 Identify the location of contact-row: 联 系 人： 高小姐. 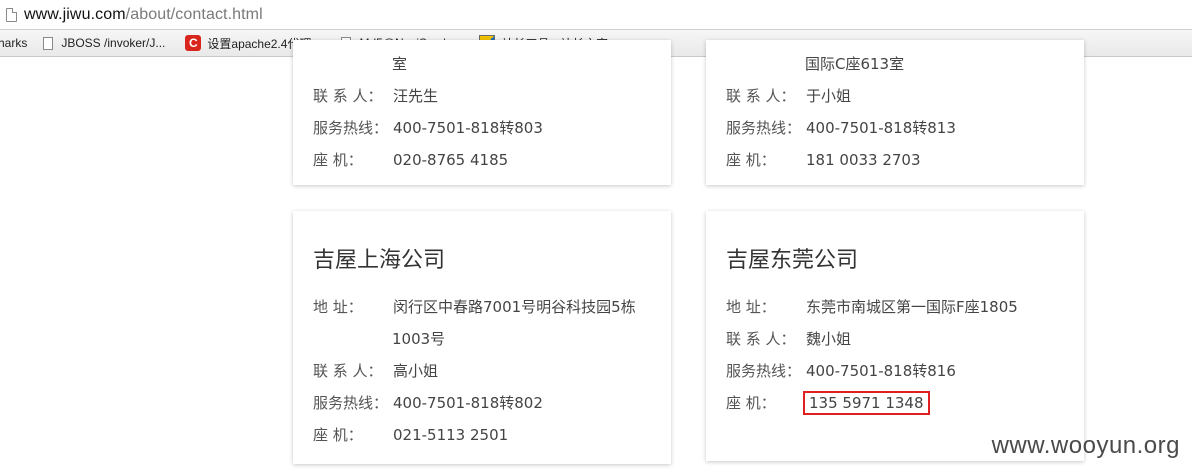
(375, 371).